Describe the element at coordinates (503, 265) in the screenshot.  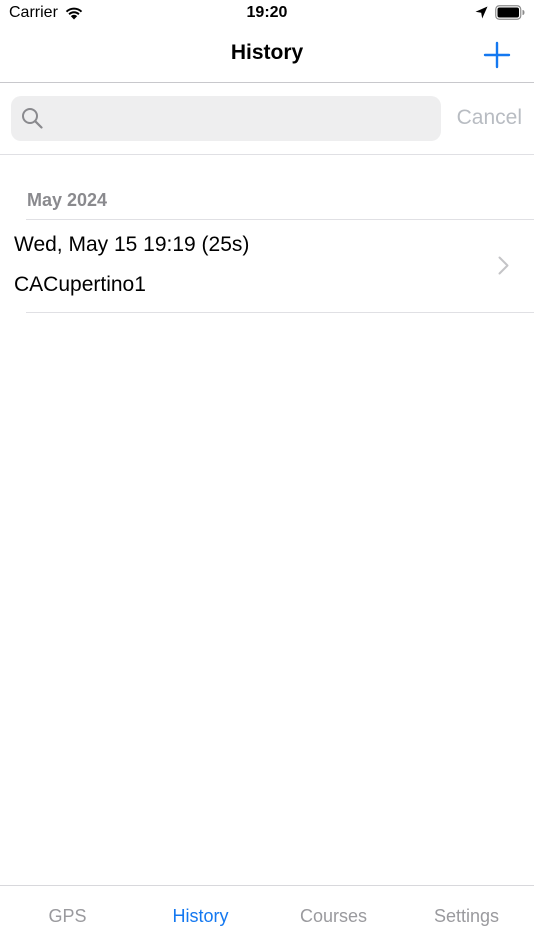
I see `chevron-right-icon` at that location.